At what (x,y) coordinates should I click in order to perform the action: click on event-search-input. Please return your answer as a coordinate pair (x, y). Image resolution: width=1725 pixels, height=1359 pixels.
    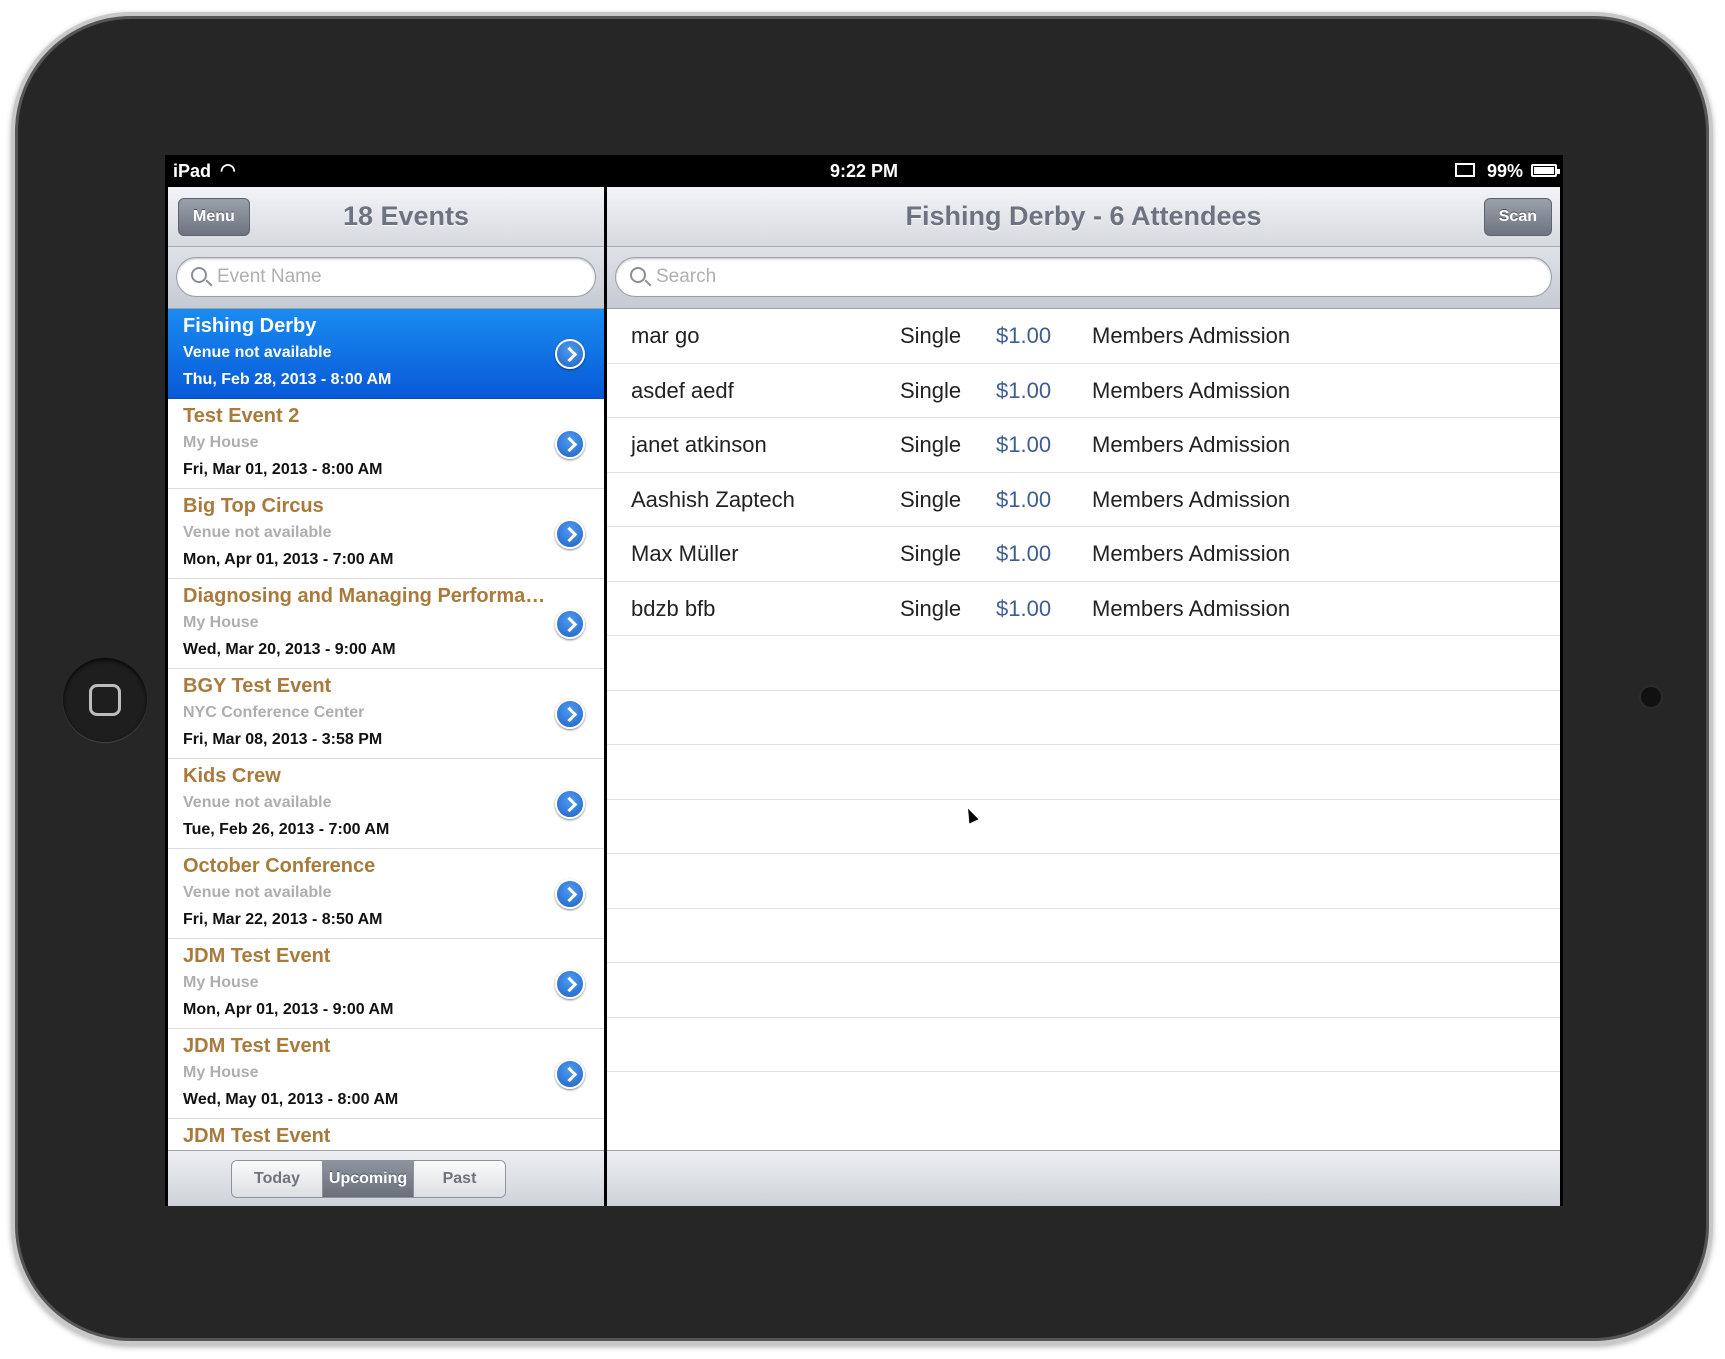
    Looking at the image, I should click on (395, 277).